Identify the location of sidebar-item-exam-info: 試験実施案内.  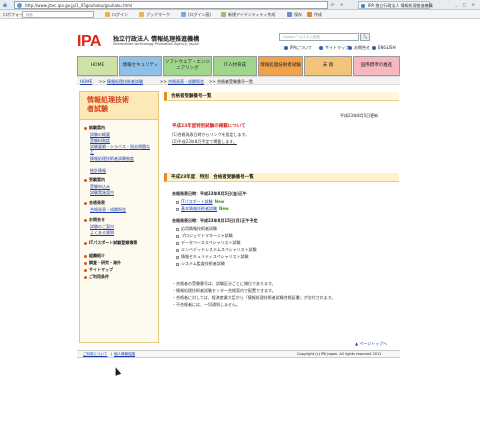
(102, 192).